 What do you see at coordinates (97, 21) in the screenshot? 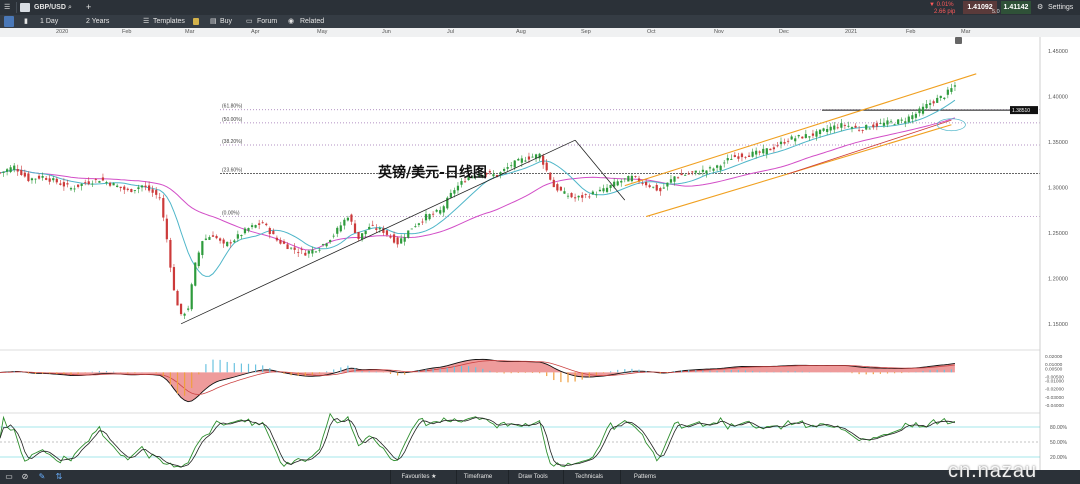
I see `range-selector: 2 Years` at bounding box center [97, 21].